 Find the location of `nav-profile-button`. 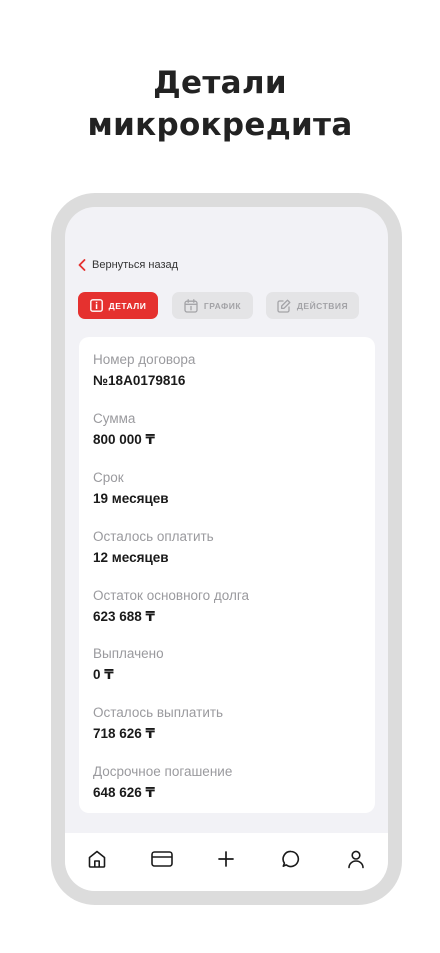

nav-profile-button is located at coordinates (356, 859).